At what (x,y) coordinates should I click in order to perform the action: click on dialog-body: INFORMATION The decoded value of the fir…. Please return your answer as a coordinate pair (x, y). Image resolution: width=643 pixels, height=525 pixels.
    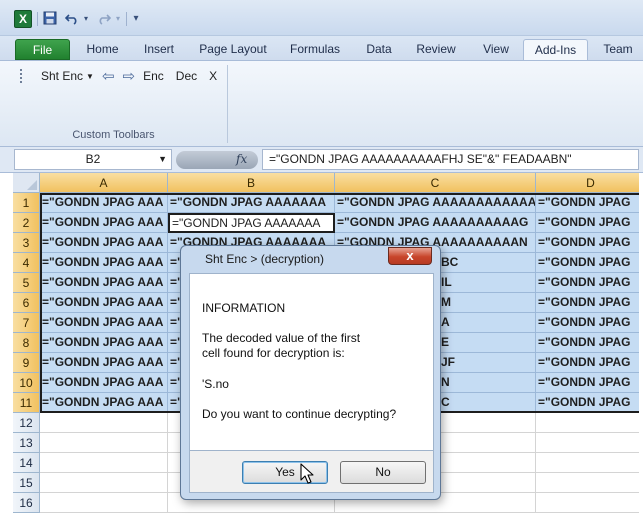
    Looking at the image, I should click on (311, 362).